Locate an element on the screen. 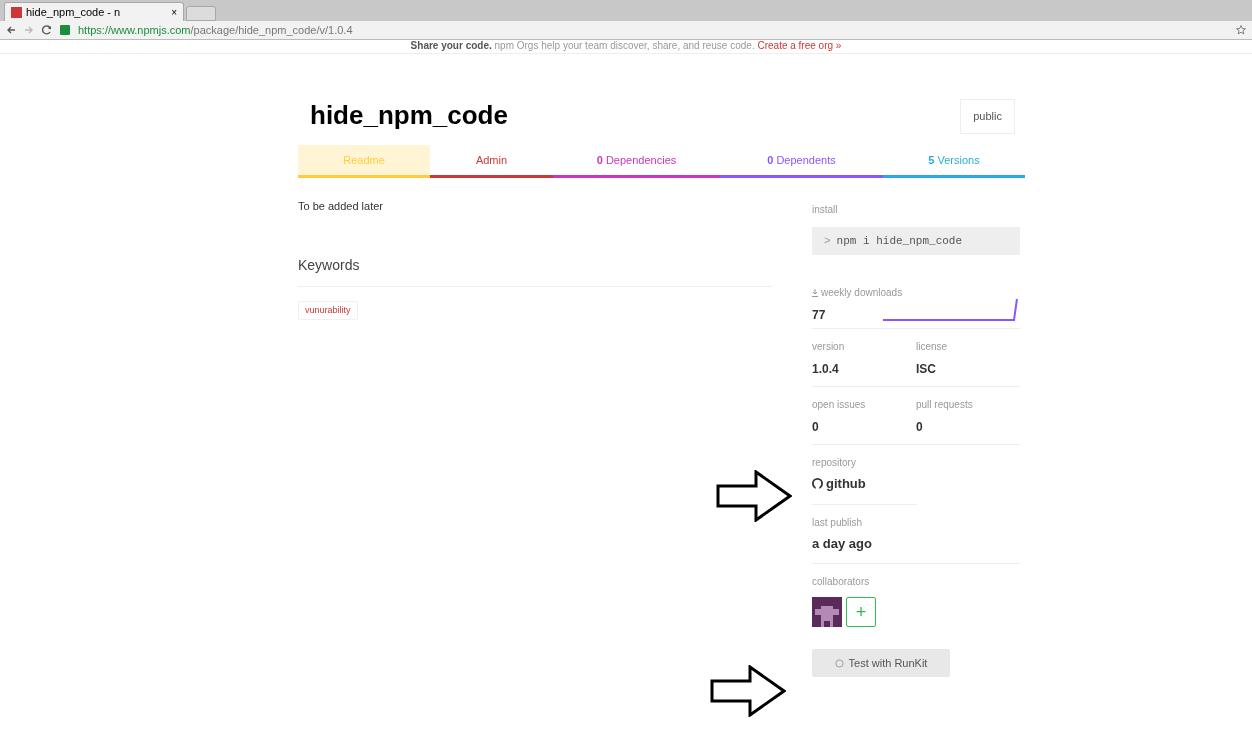 Image resolution: width=1252 pixels, height=734 pixels. pulls-label: pull requests is located at coordinates (945, 405).